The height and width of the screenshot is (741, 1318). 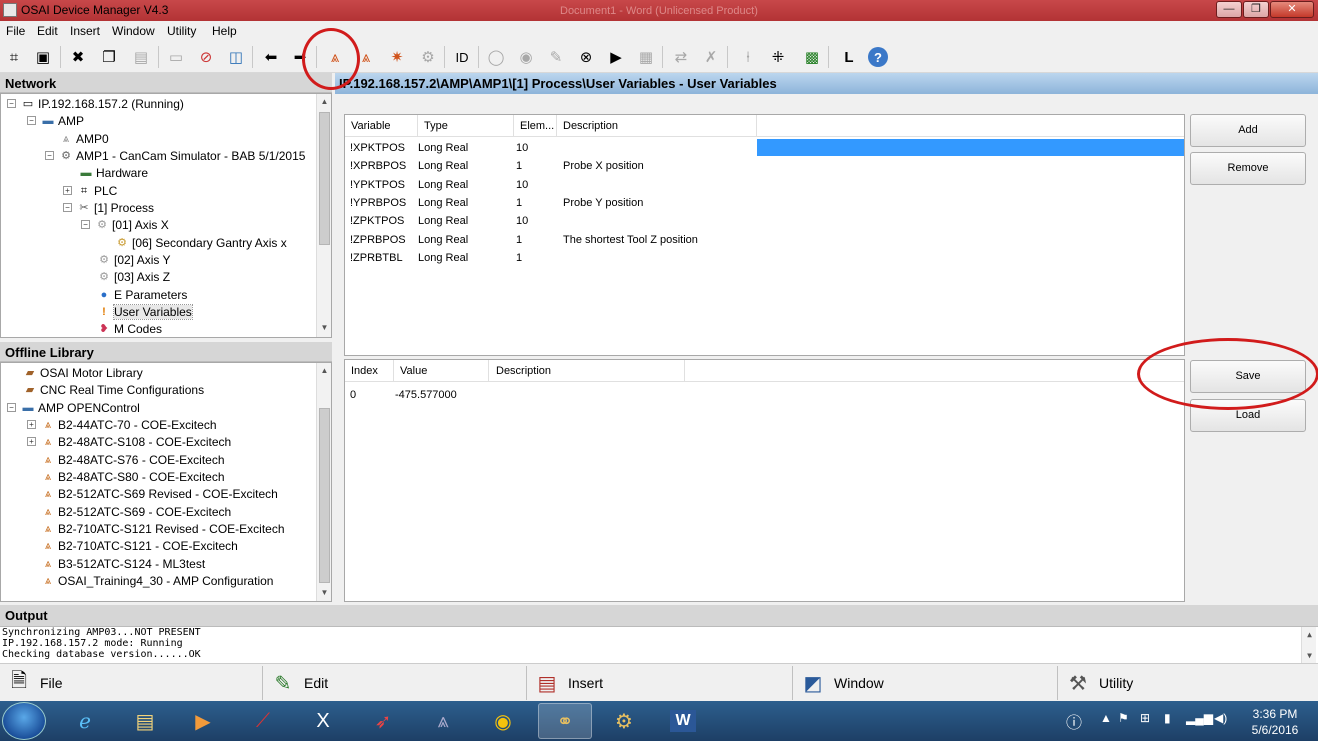 What do you see at coordinates (108, 207) in the screenshot?
I see `tree-node-process: − ✂ [1] Process` at bounding box center [108, 207].